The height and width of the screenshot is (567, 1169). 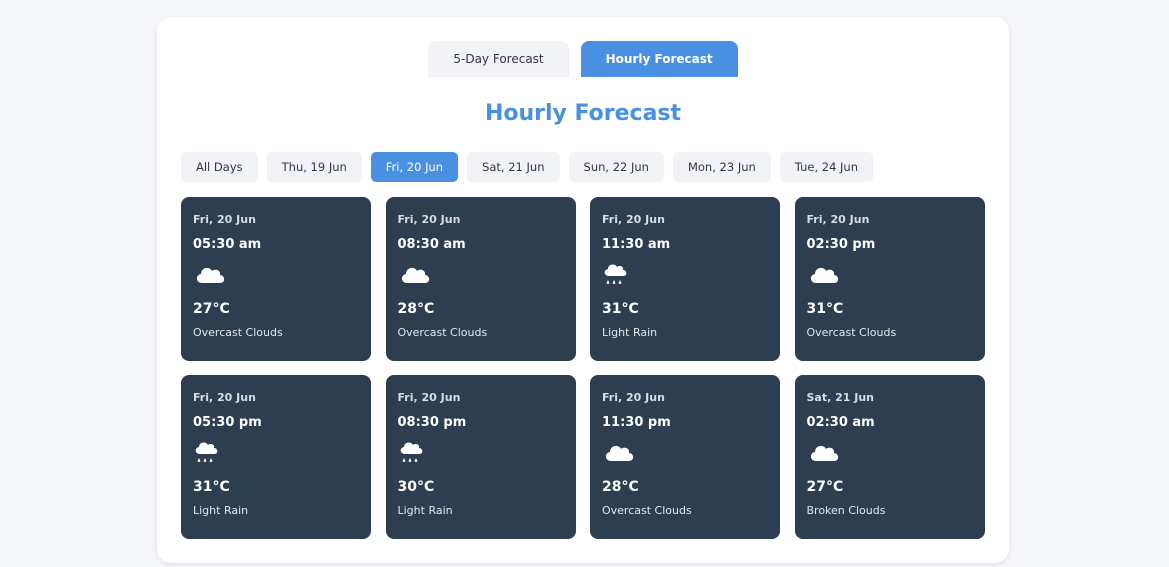 I want to click on day-filter-tue-24-jun: Tue, 24 Jun, so click(x=826, y=167).